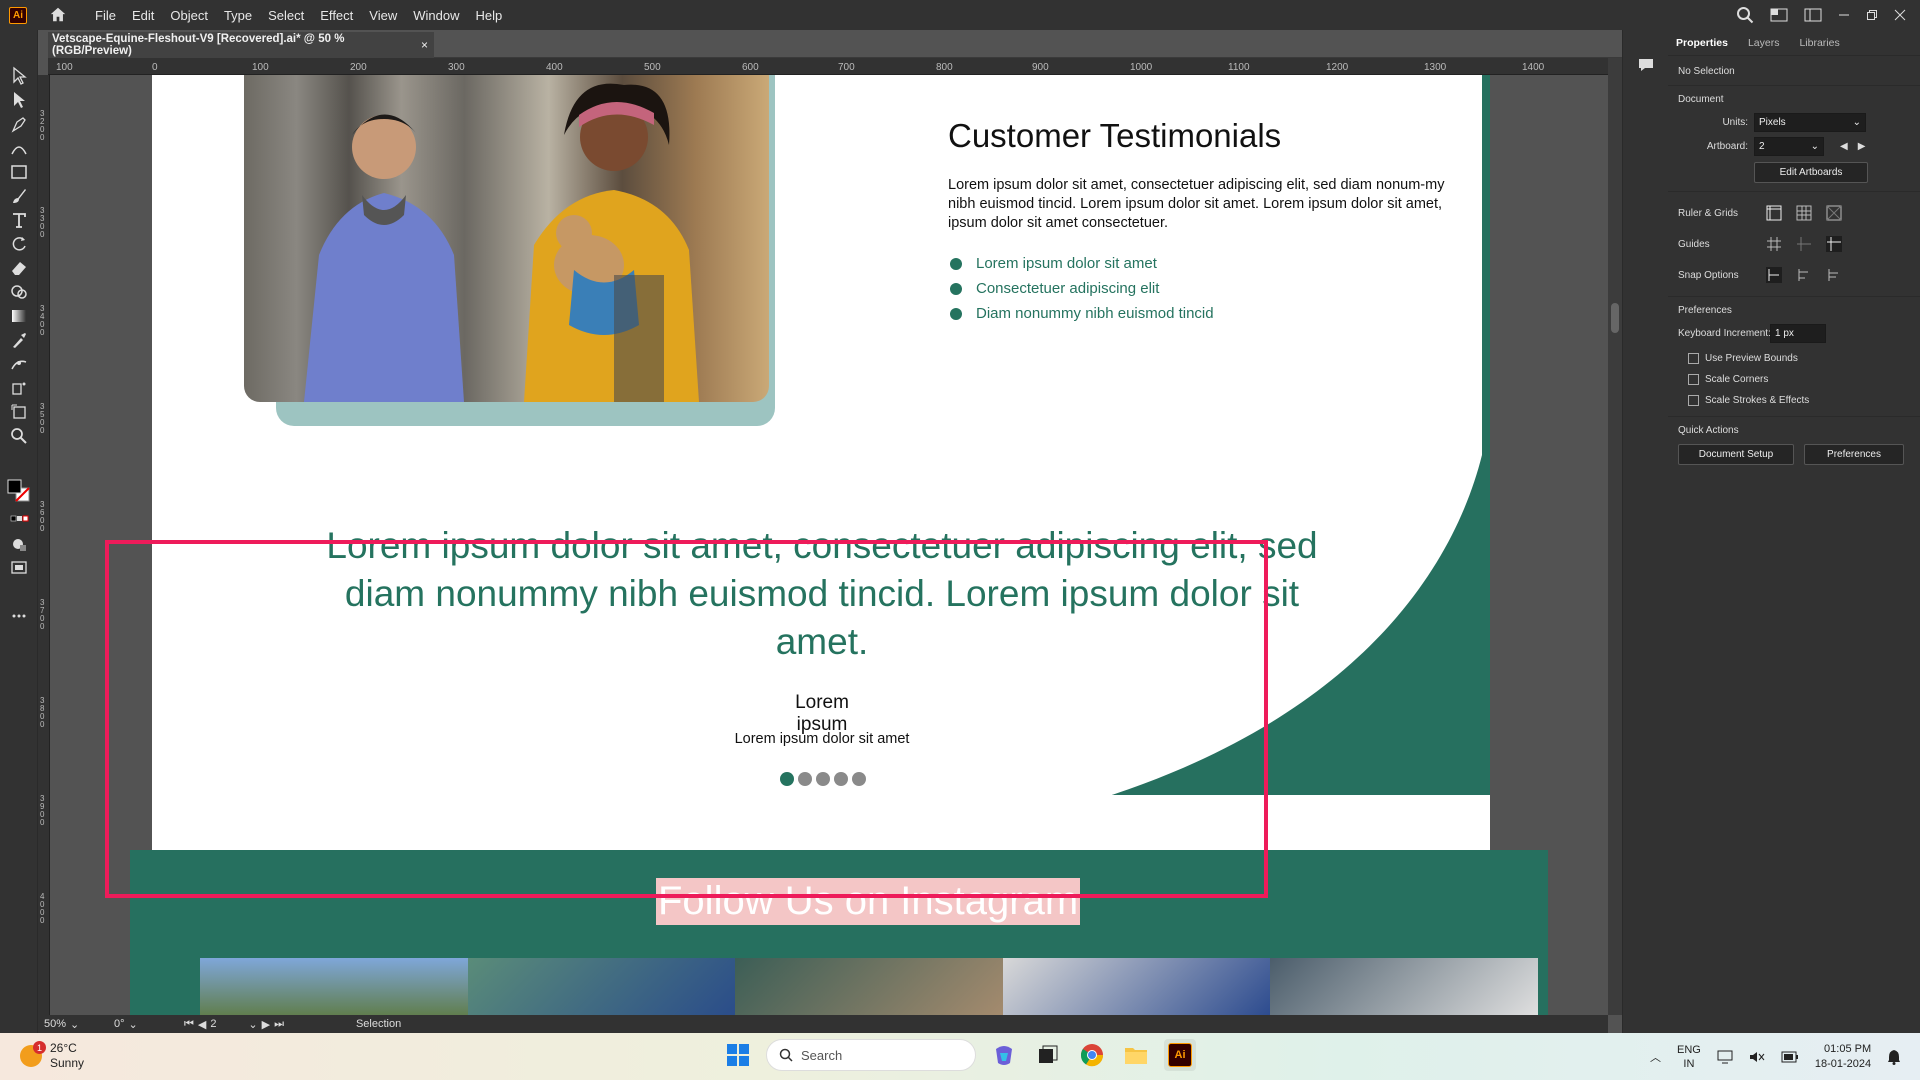 The height and width of the screenshot is (1080, 1920). What do you see at coordinates (52, 1056) in the screenshot?
I see `weather-widget: 1 26°C Sunny` at bounding box center [52, 1056].